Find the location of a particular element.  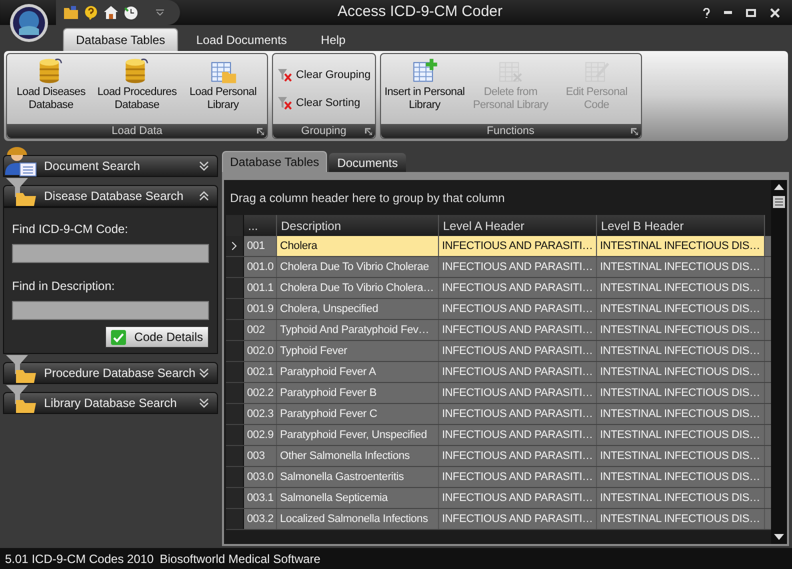

document-tab: Documents is located at coordinates (367, 162).